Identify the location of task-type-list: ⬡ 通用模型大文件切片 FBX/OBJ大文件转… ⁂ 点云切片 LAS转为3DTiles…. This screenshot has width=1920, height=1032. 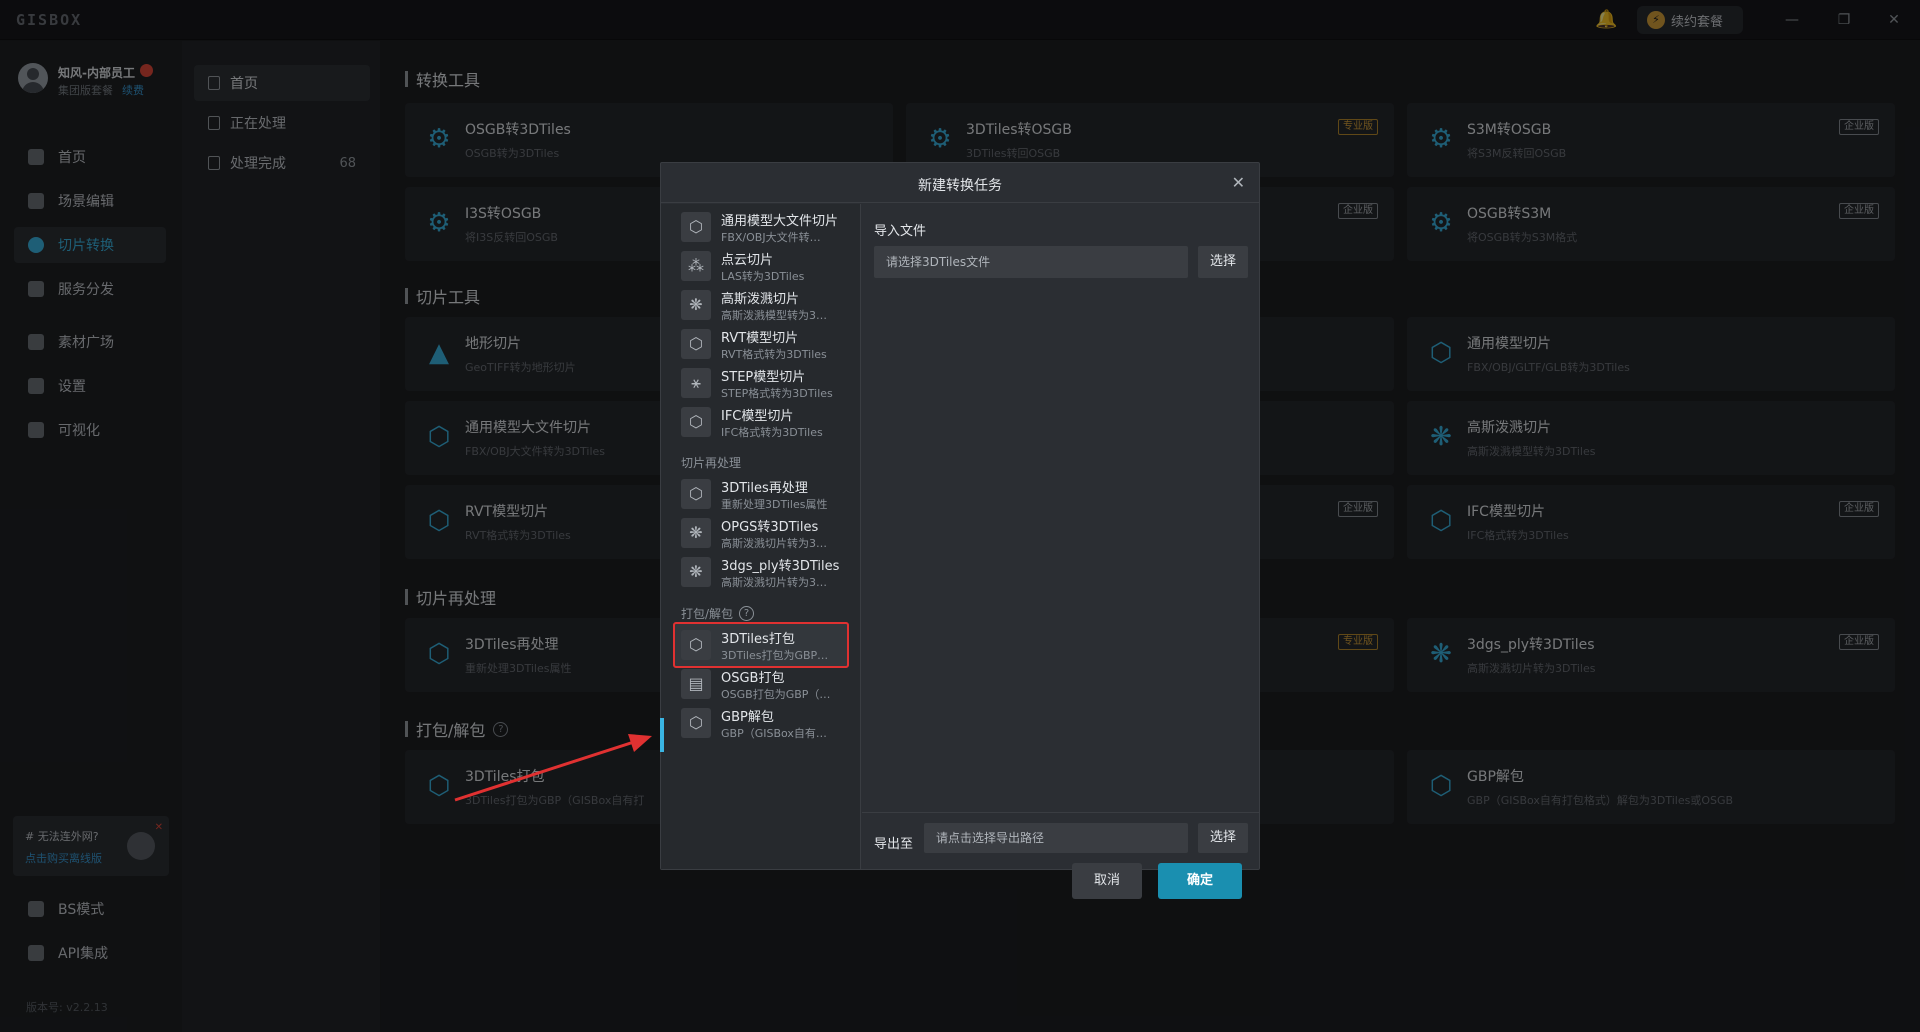
(761, 536).